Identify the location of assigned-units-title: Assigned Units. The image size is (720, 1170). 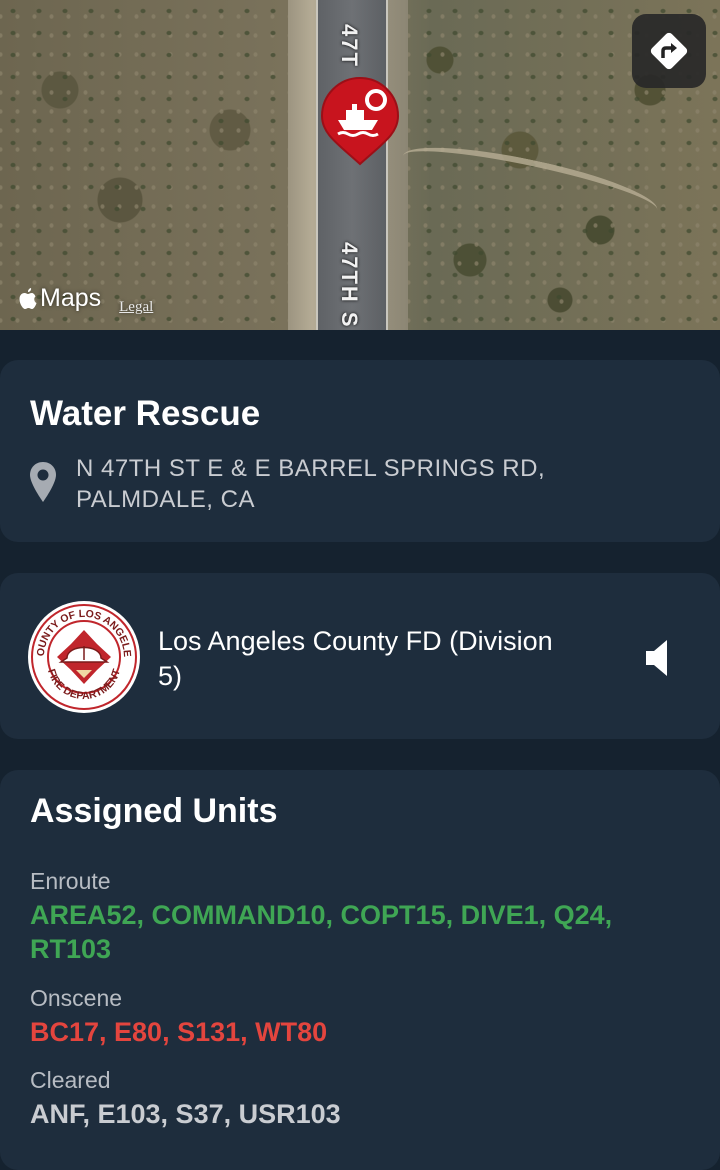
(154, 811).